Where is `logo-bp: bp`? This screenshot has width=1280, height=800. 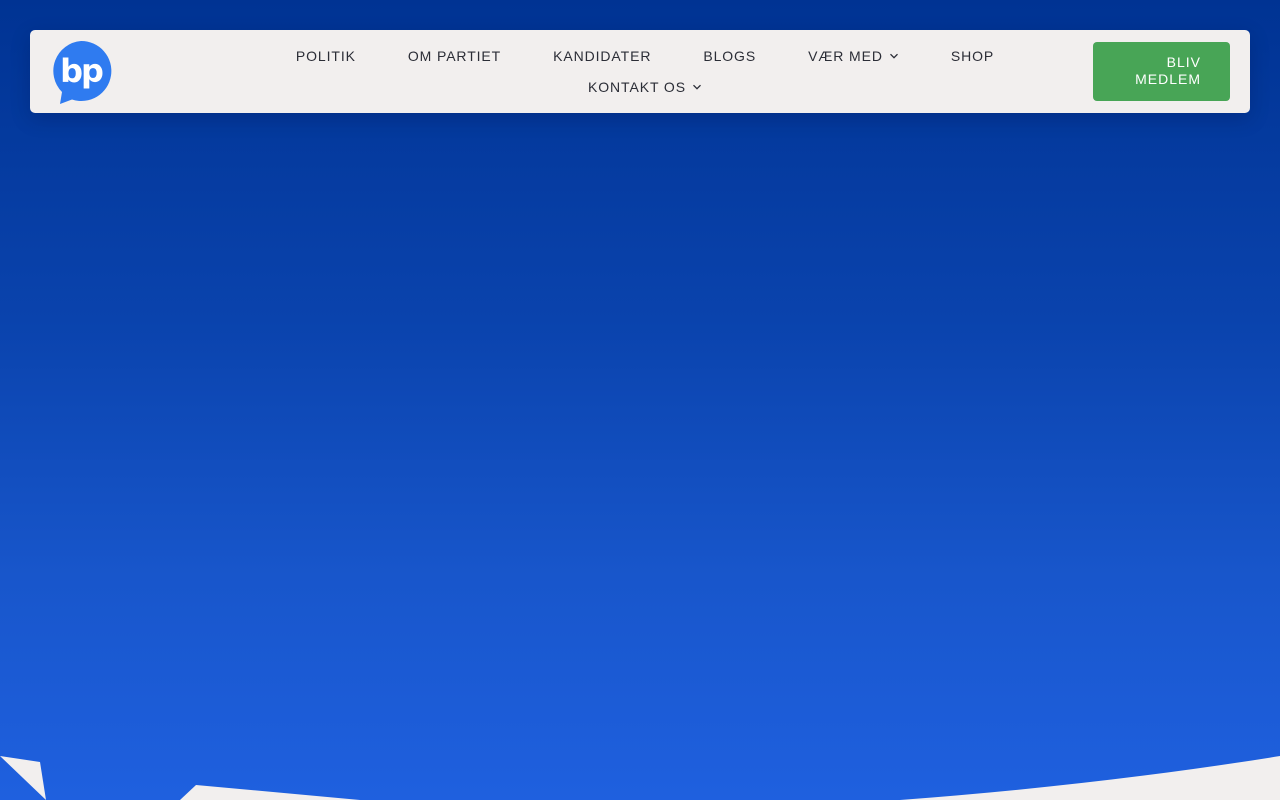 logo-bp: bp is located at coordinates (81, 72).